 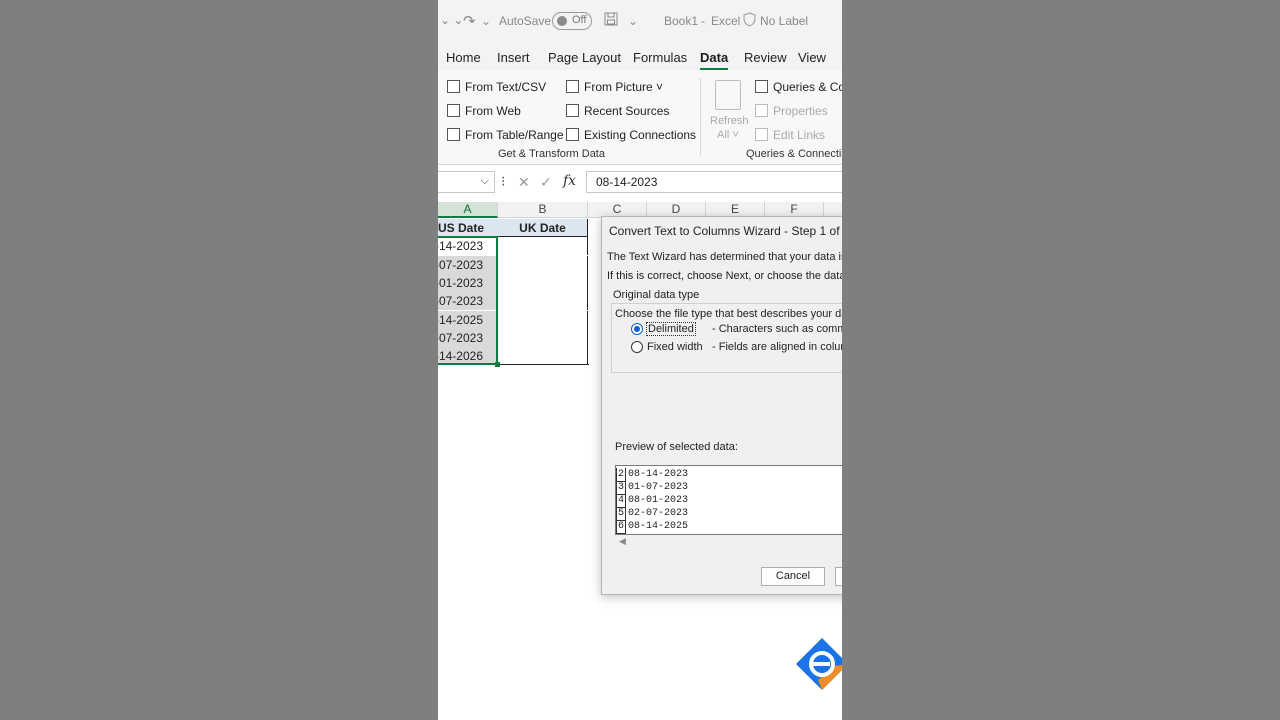 I want to click on undo-dropdown-icon: ⌄ ⌄, so click(x=451, y=20).